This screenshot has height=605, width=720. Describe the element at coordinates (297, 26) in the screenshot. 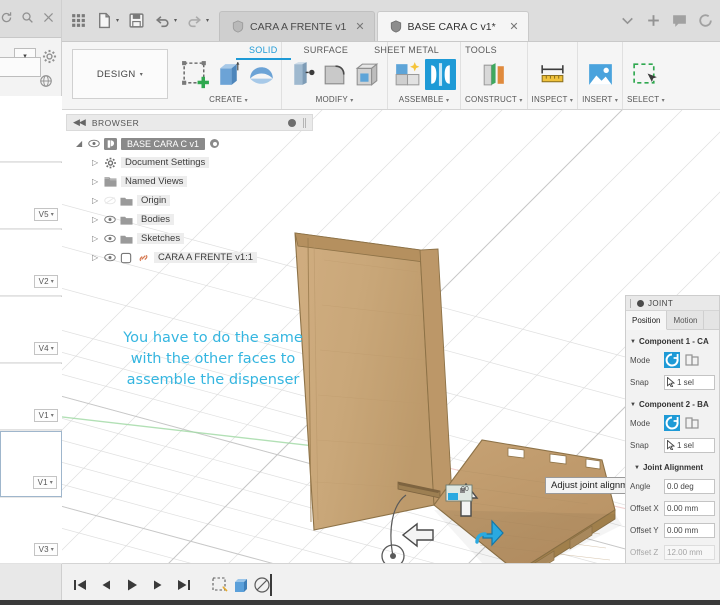

I see `document-tab-cara-a-frente: CARA A FRENTE v1 ✕` at that location.